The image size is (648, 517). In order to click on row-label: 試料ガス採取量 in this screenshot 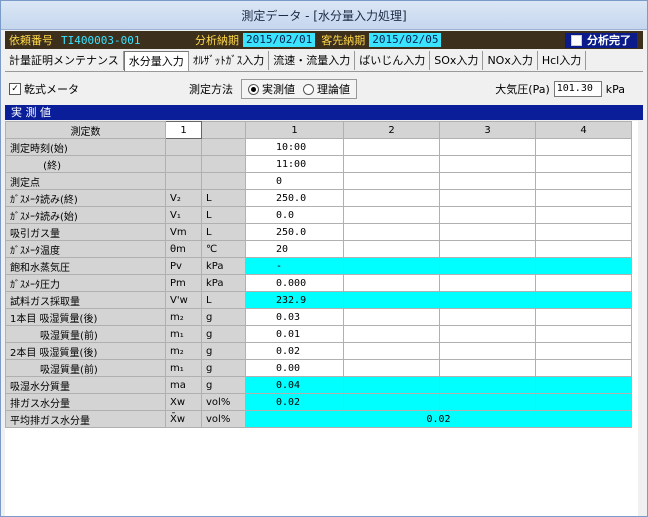, I will do `click(85, 300)`.